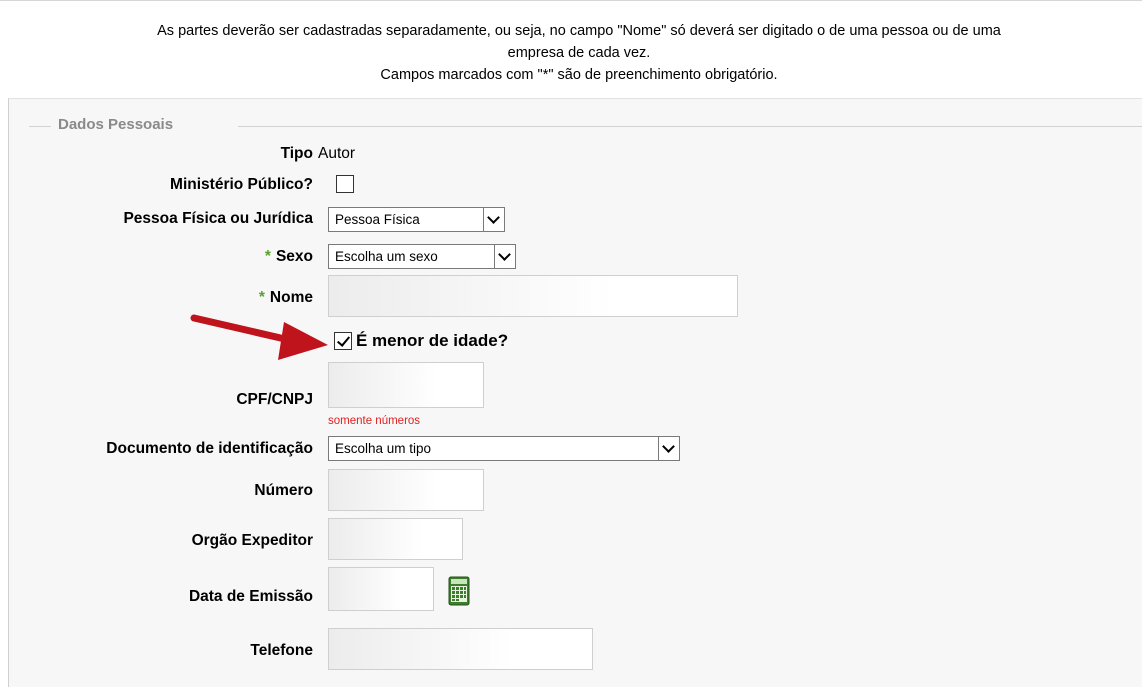  What do you see at coordinates (395, 539) in the screenshot?
I see `orgao-input` at bounding box center [395, 539].